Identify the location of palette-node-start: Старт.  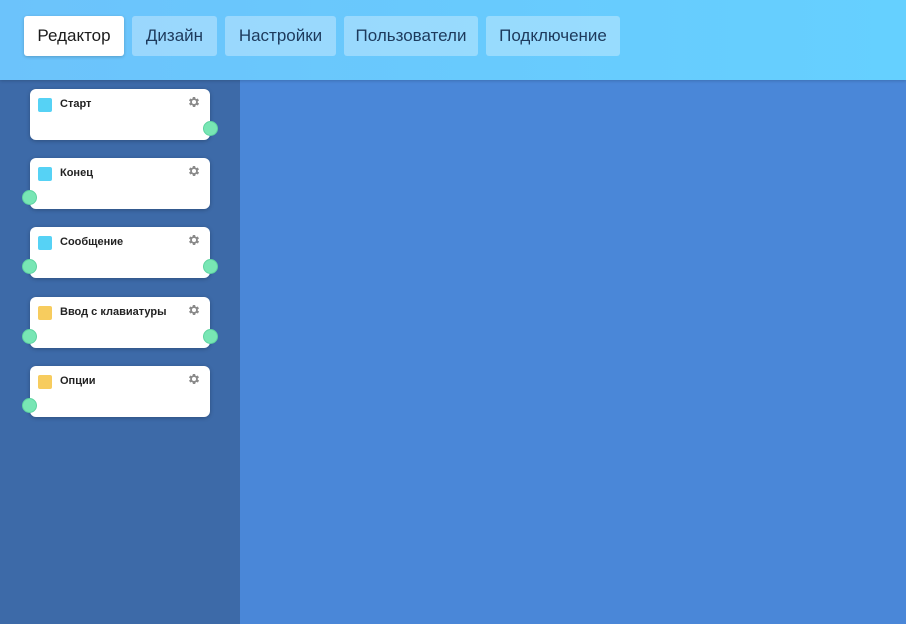
(124, 114).